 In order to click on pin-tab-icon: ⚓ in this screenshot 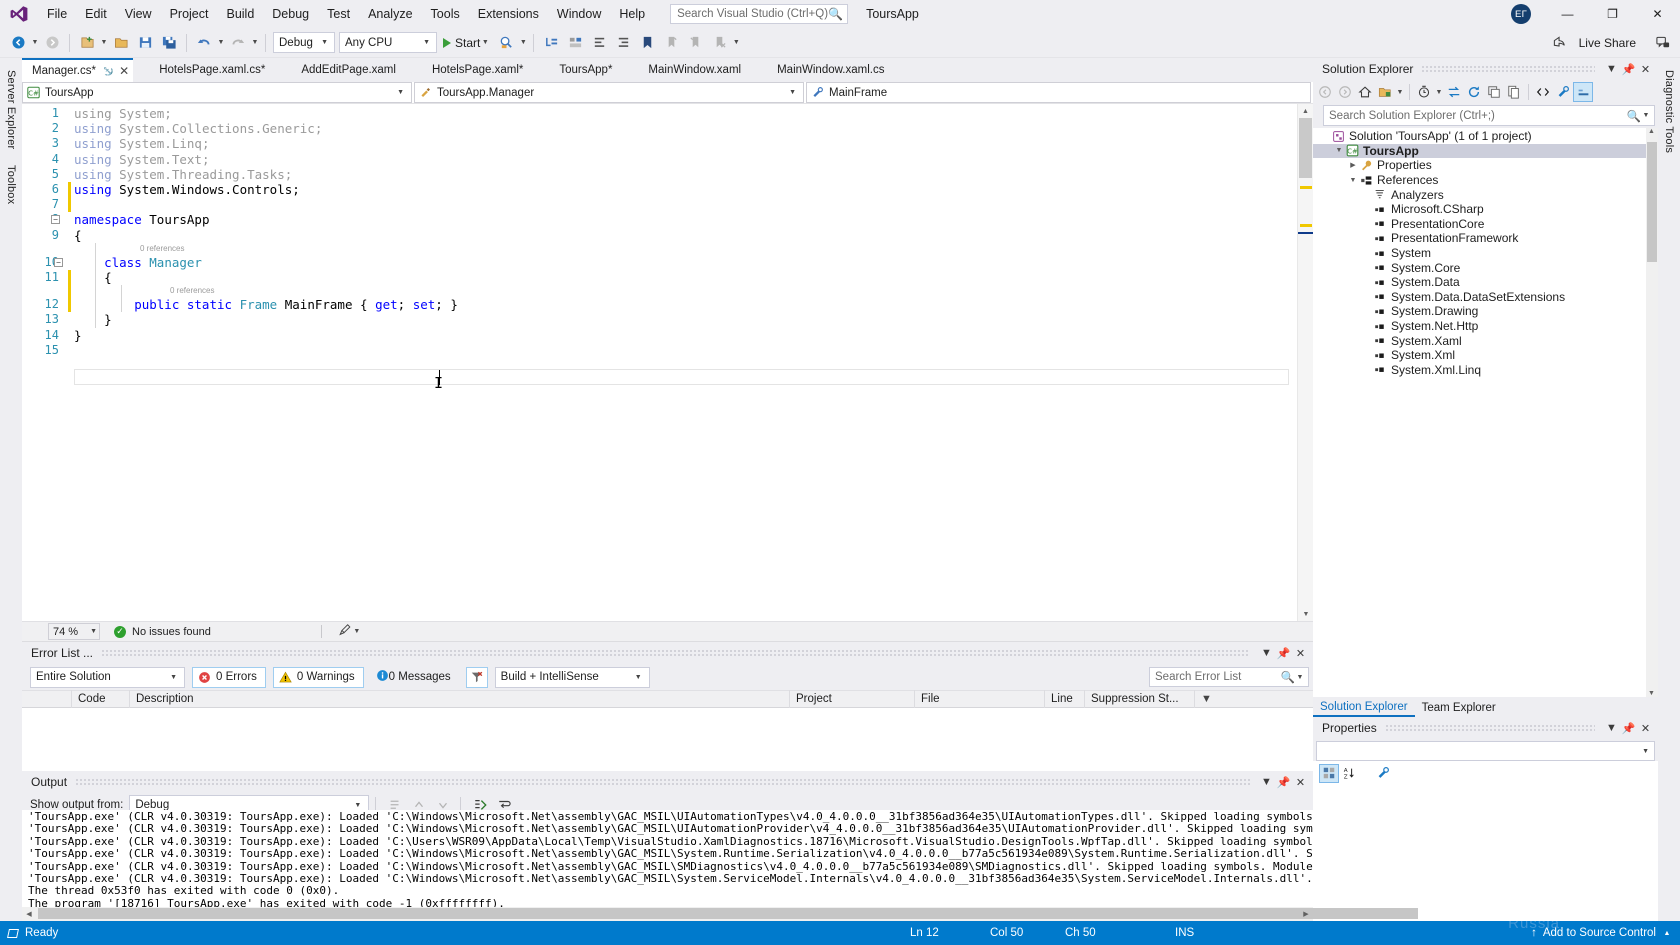, I will do `click(109, 71)`.